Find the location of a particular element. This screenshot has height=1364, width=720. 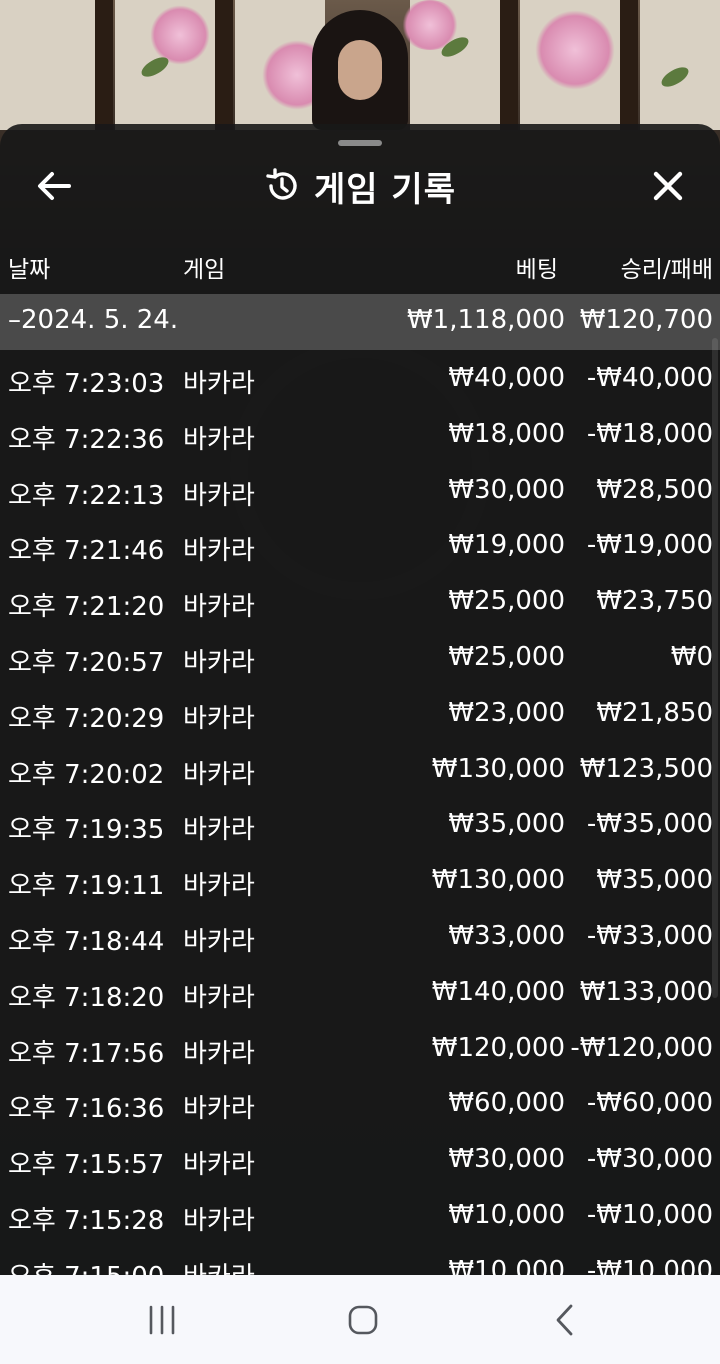

scrollbar is located at coordinates (715, 668).